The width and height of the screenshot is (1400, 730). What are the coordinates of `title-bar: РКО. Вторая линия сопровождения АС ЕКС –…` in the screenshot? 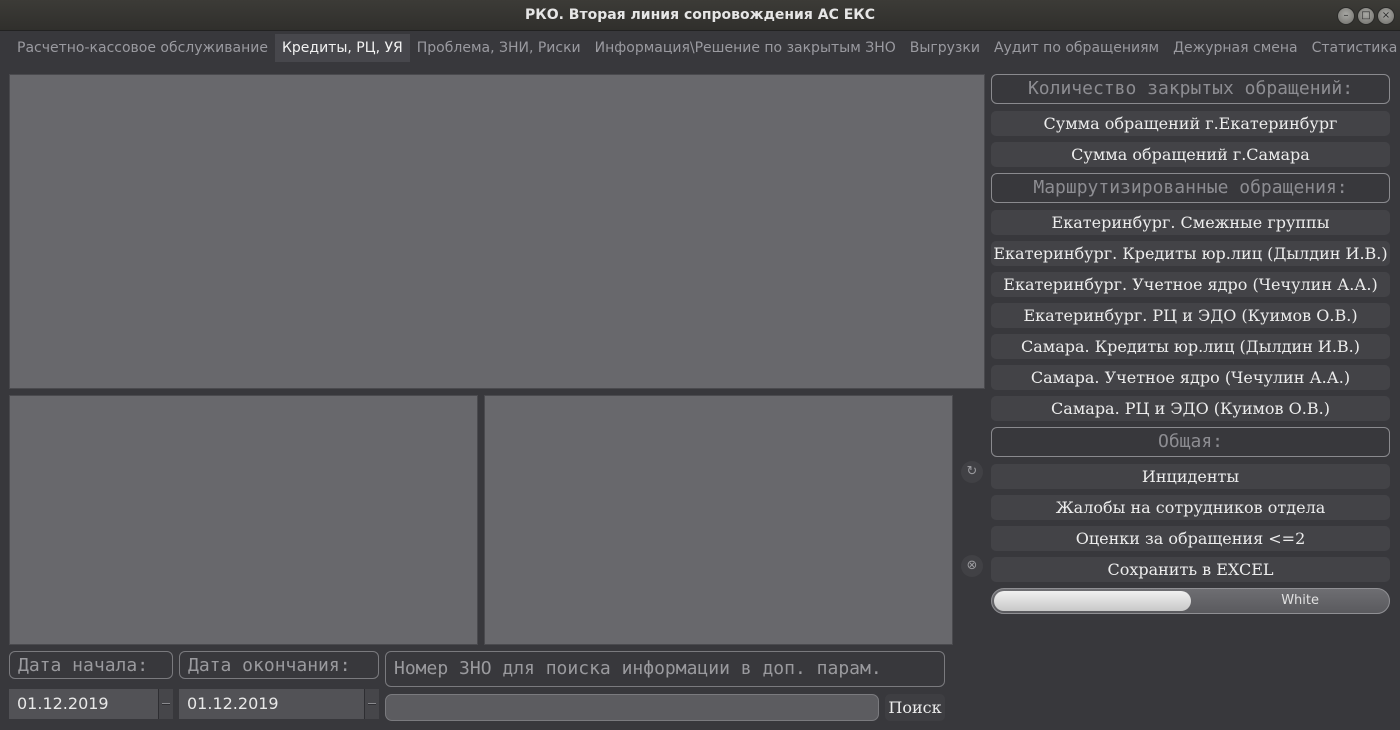 It's located at (700, 15).